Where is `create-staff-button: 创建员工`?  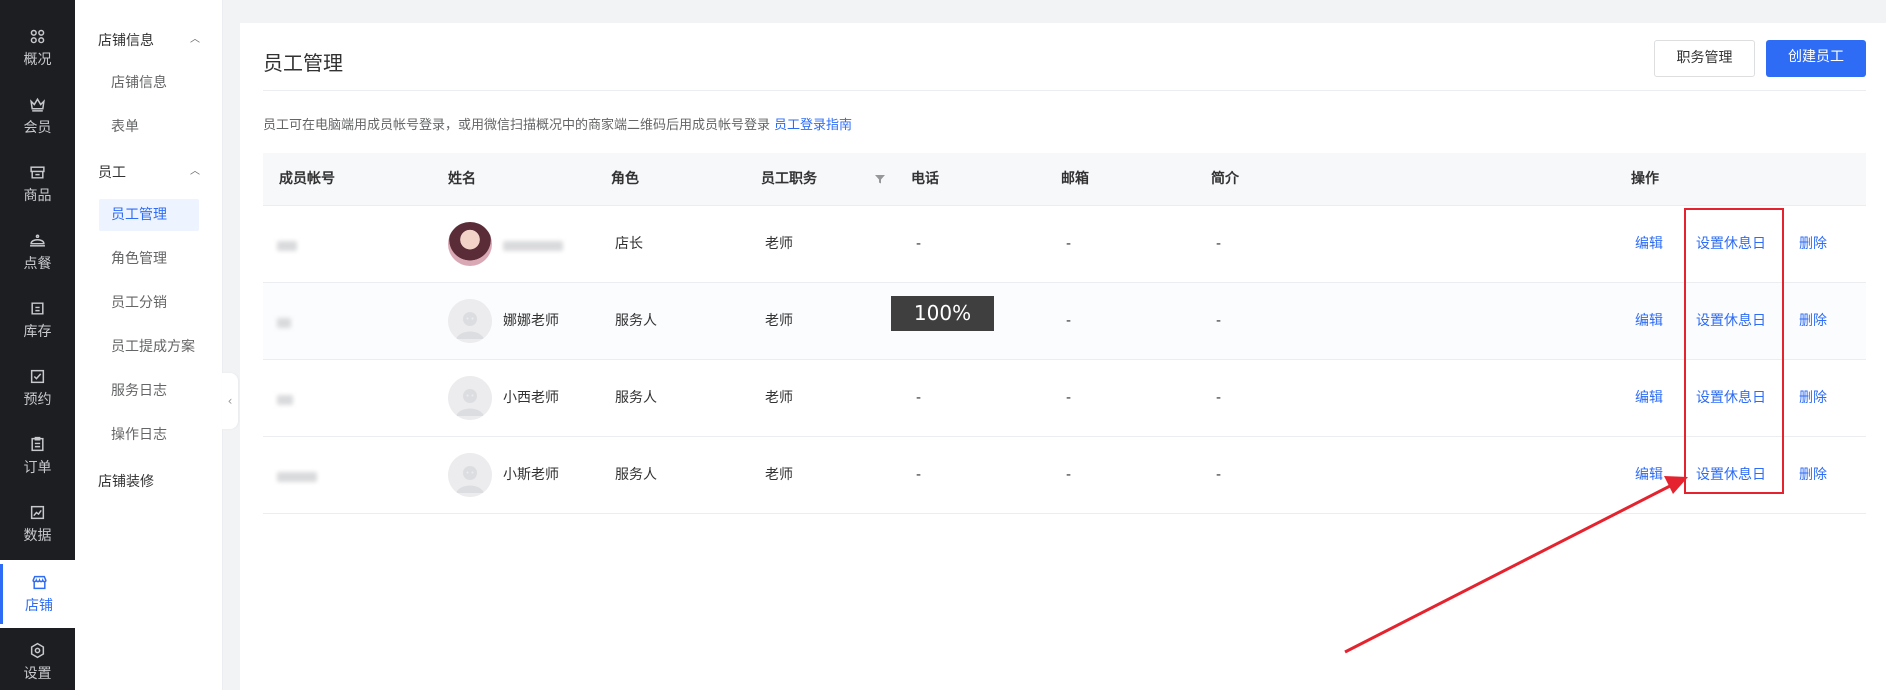 create-staff-button: 创建员工 is located at coordinates (1816, 58).